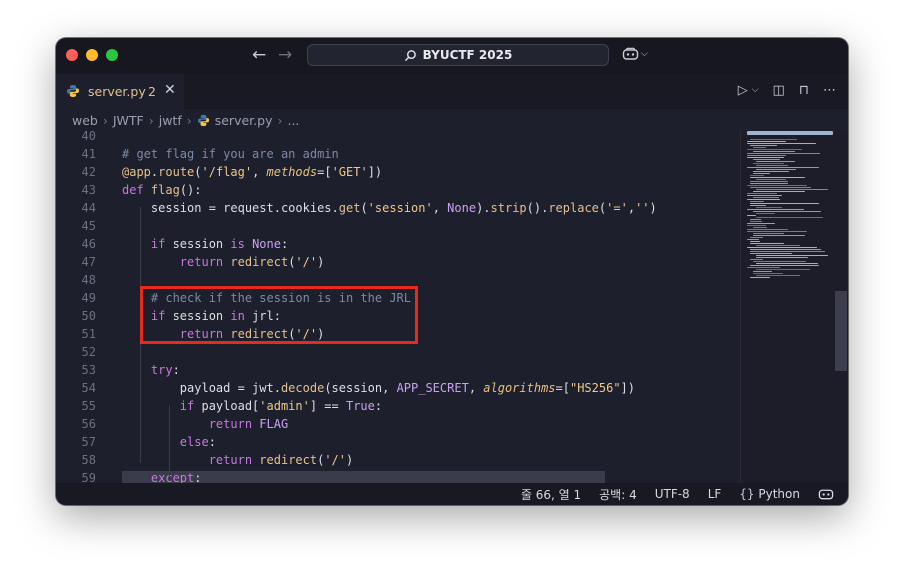 This screenshot has width=904, height=580. Describe the element at coordinates (85, 120) in the screenshot. I see `breadcrumb-item: web` at that location.